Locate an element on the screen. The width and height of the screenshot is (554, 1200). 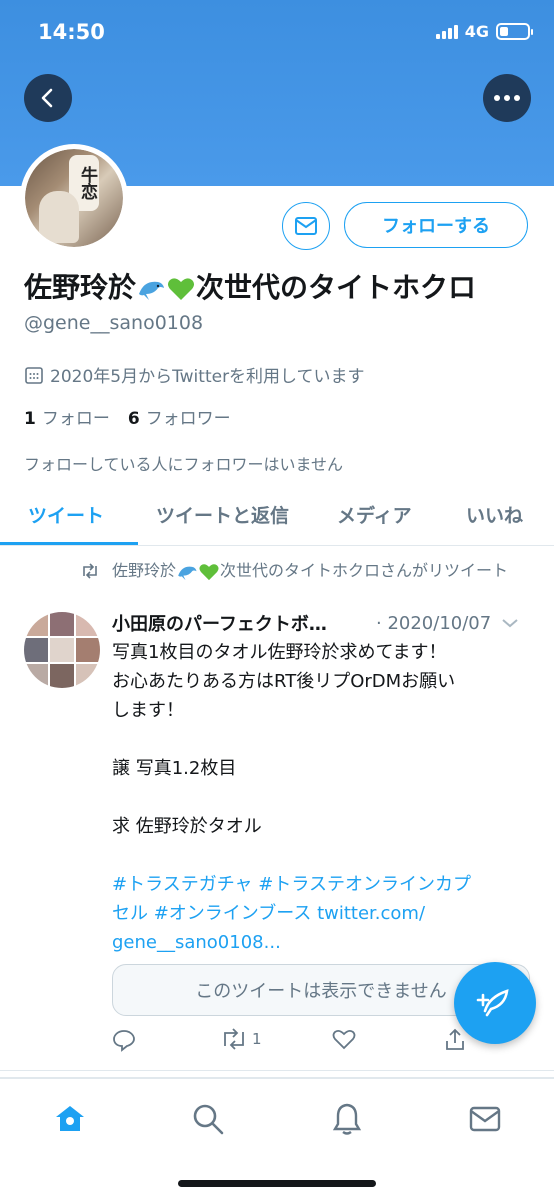
message-button is located at coordinates (306, 226).